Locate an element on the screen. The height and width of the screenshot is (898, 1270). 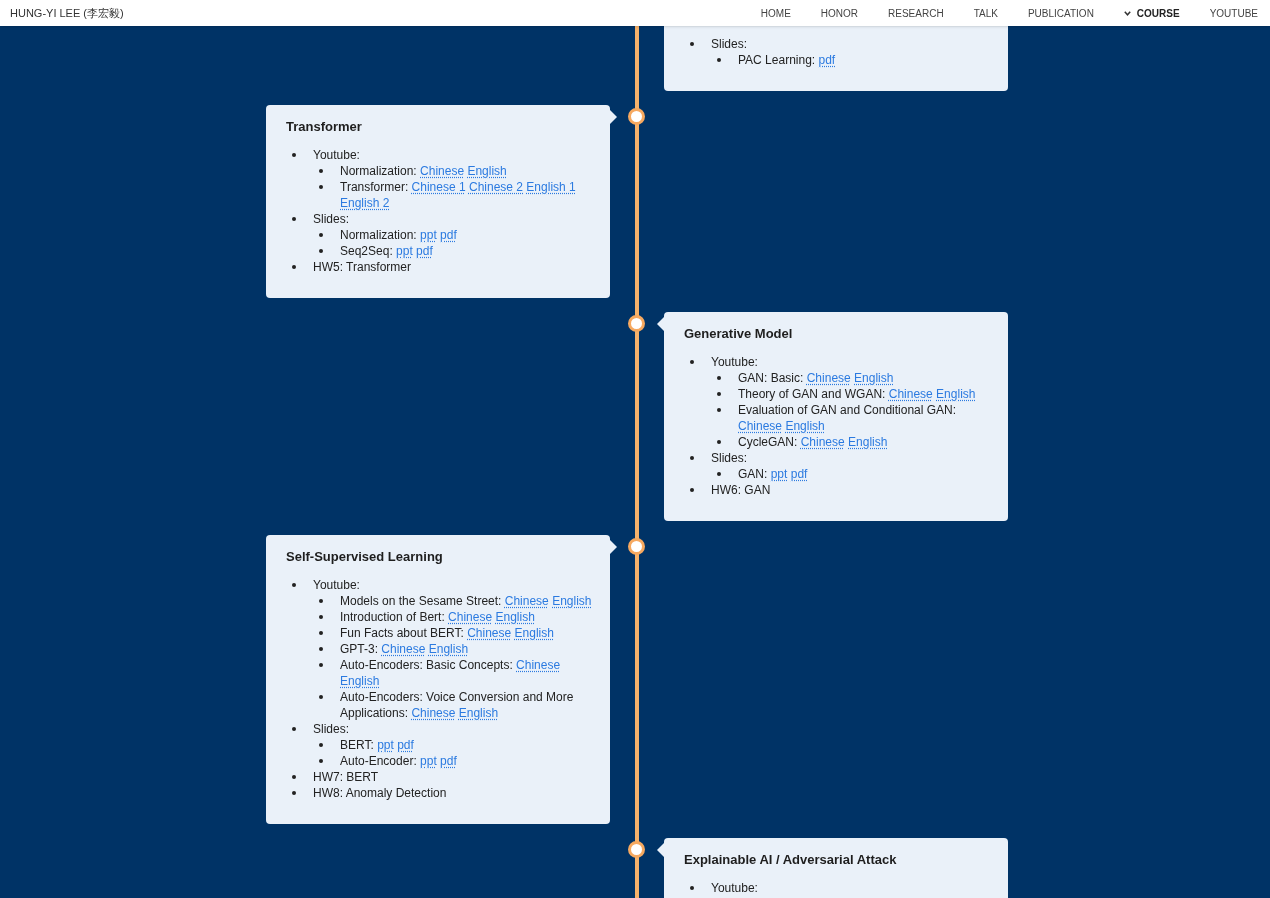
list-item-text: Auto-Encoder: ppt pdf is located at coordinates (399, 761).